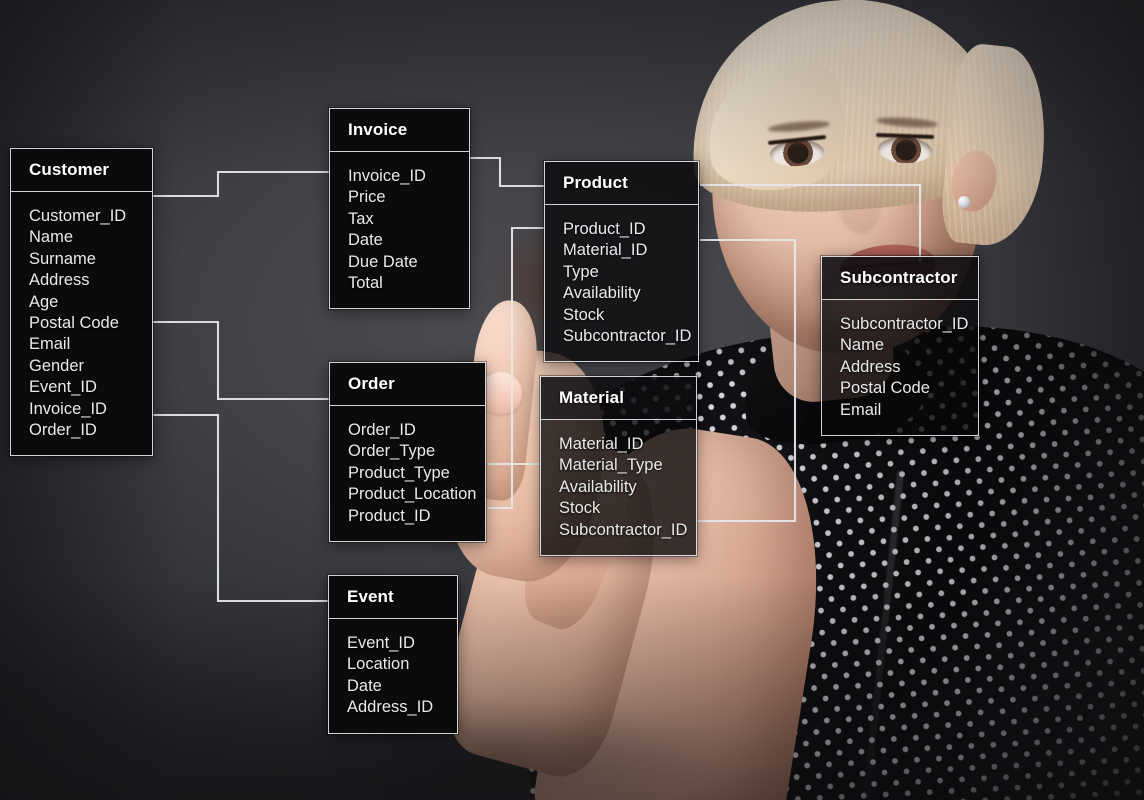  I want to click on entity-event-title: Event, so click(393, 597).